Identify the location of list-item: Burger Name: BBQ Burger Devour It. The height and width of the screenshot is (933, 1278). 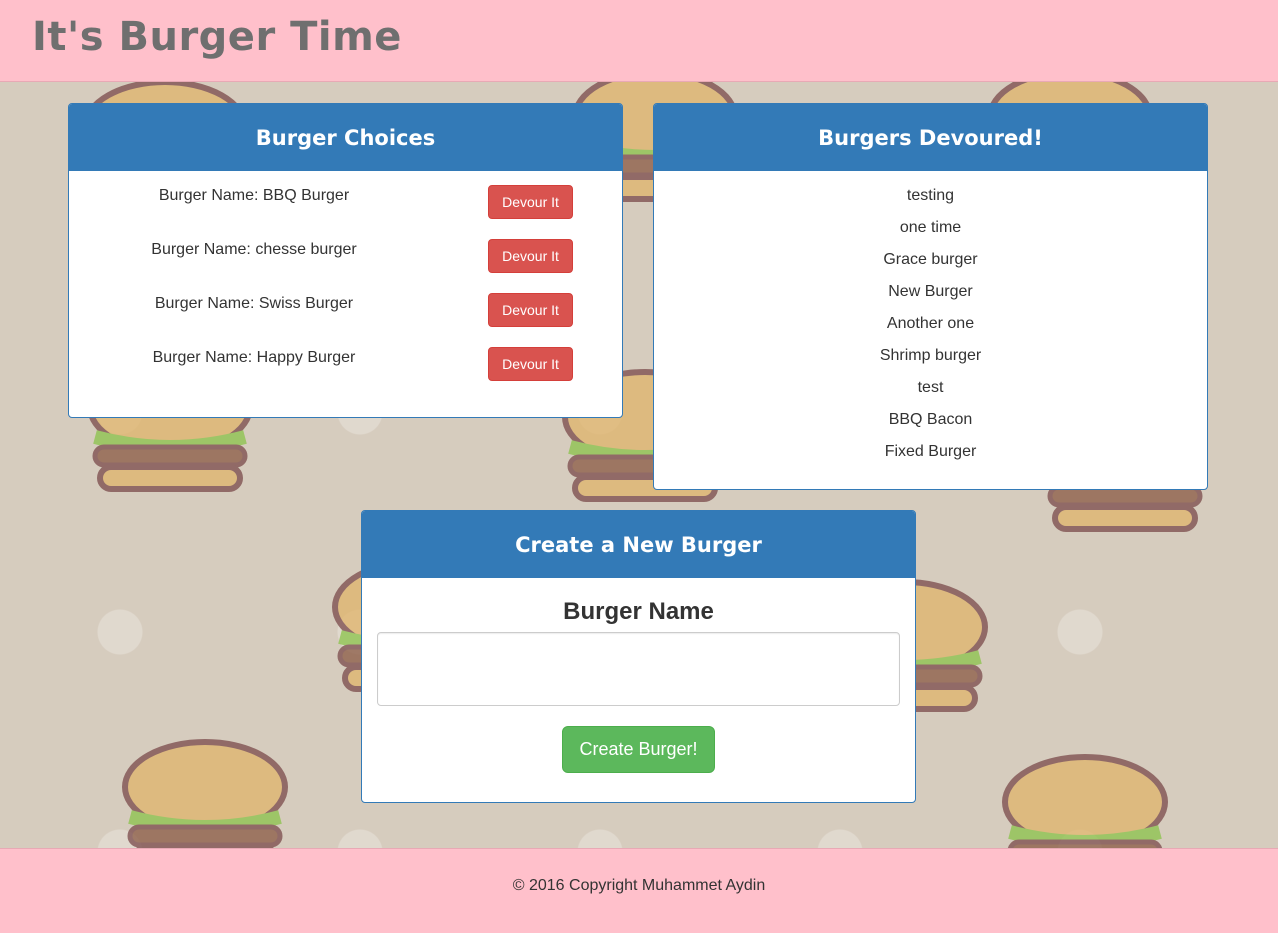
(345, 198).